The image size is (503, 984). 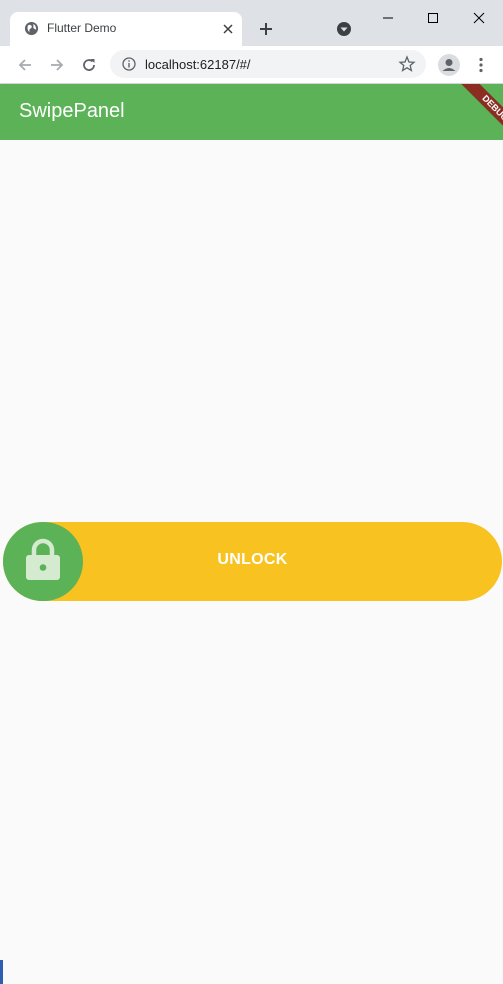 What do you see at coordinates (449, 65) in the screenshot?
I see `profile-avatar-icon` at bounding box center [449, 65].